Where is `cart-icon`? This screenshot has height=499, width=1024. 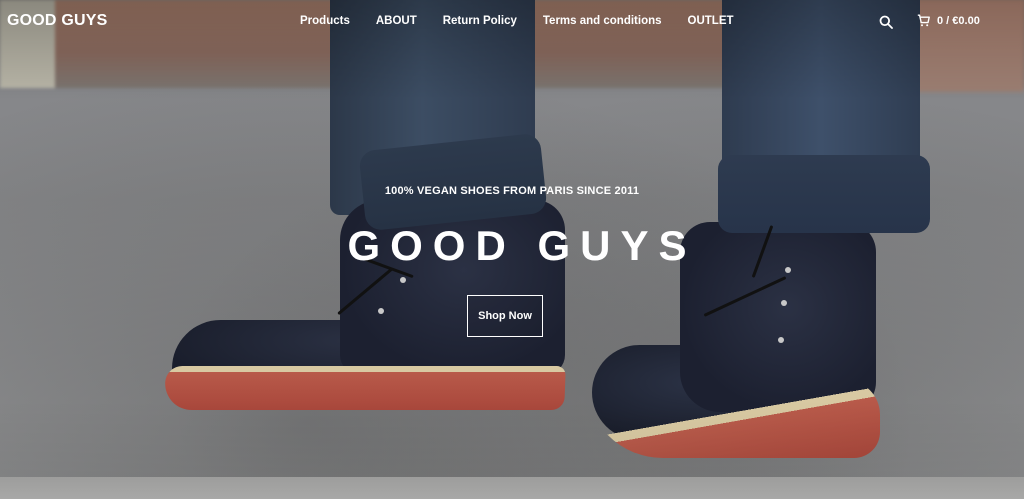
cart-icon is located at coordinates (923, 20).